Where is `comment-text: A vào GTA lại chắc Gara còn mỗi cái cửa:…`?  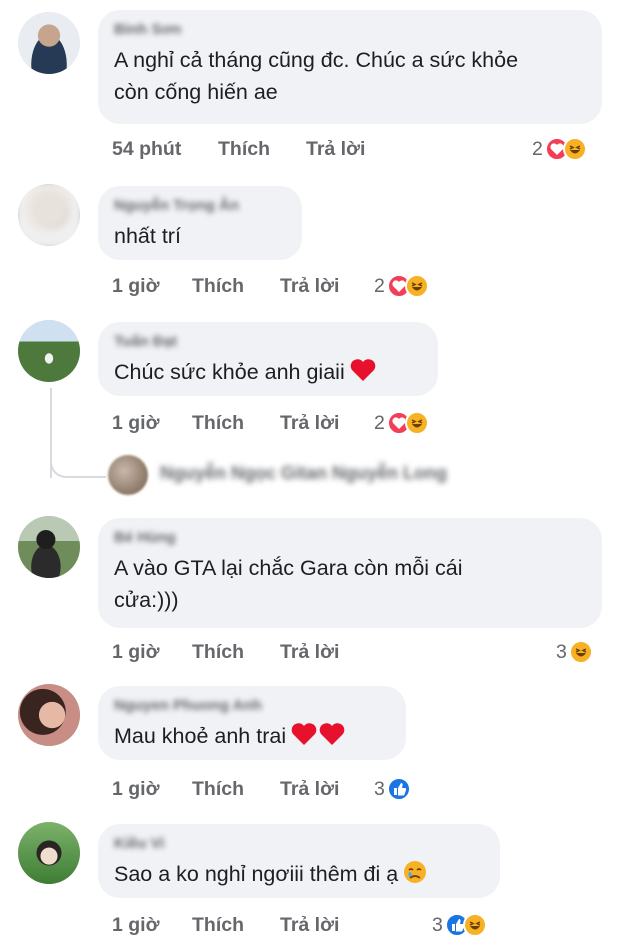 comment-text: A vào GTA lại chắc Gara còn mỗi cái cửa:… is located at coordinates (288, 584).